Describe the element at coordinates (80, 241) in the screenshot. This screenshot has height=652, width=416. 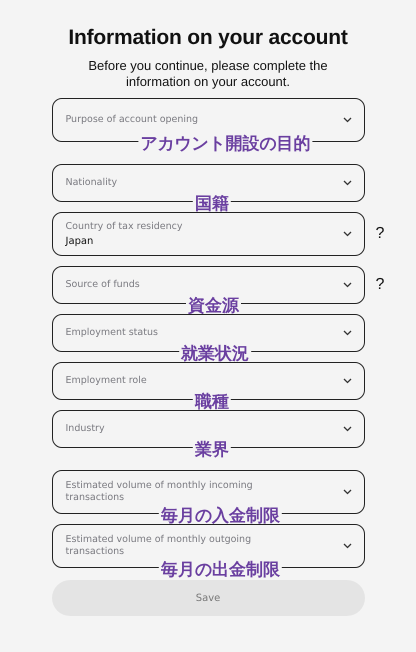
I see `field-value: Japan` at that location.